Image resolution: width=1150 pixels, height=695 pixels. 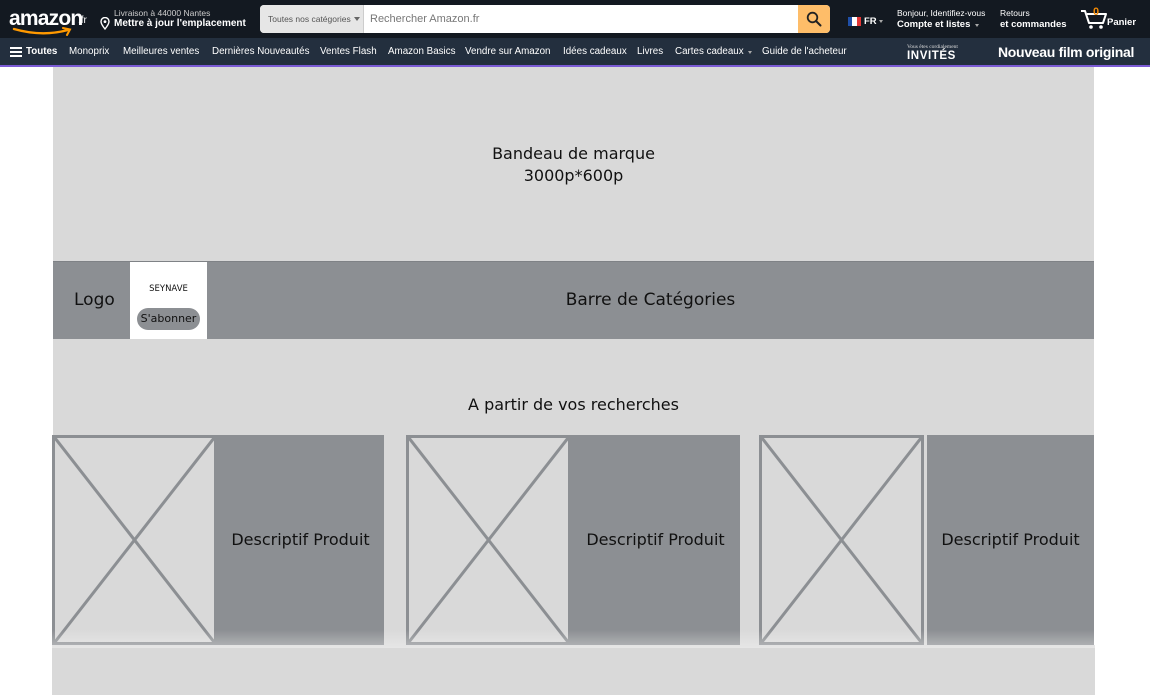 What do you see at coordinates (581, 19) in the screenshot?
I see `search-input` at bounding box center [581, 19].